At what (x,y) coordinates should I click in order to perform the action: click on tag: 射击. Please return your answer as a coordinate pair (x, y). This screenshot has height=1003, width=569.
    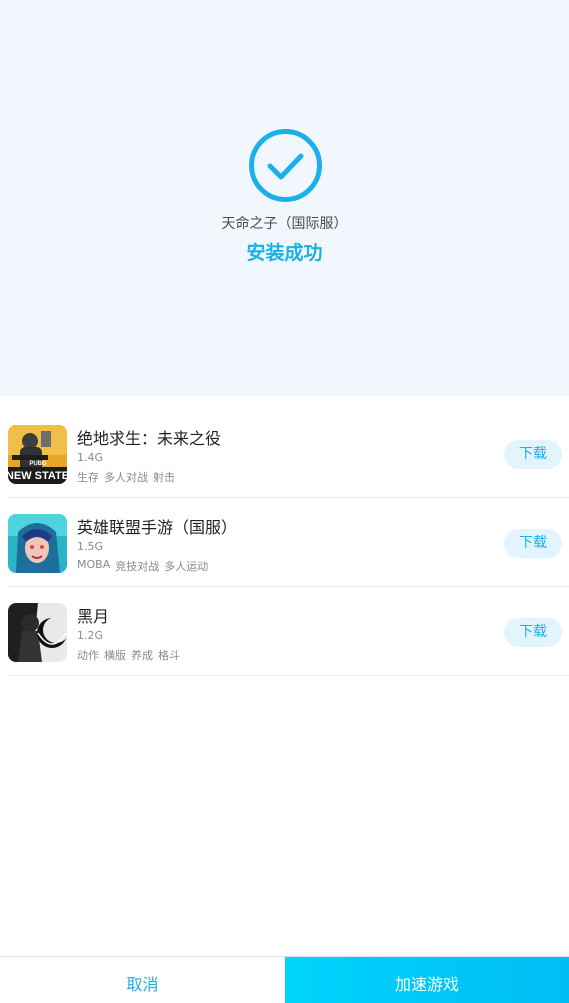
    Looking at the image, I should click on (164, 477).